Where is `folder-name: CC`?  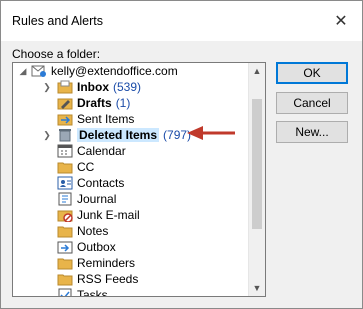 folder-name: CC is located at coordinates (86, 167).